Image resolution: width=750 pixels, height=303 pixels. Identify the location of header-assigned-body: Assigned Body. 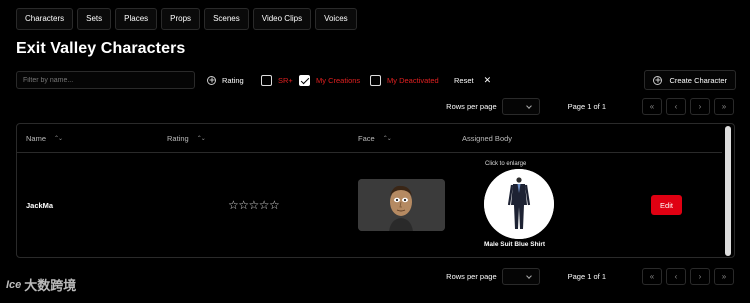
(487, 138).